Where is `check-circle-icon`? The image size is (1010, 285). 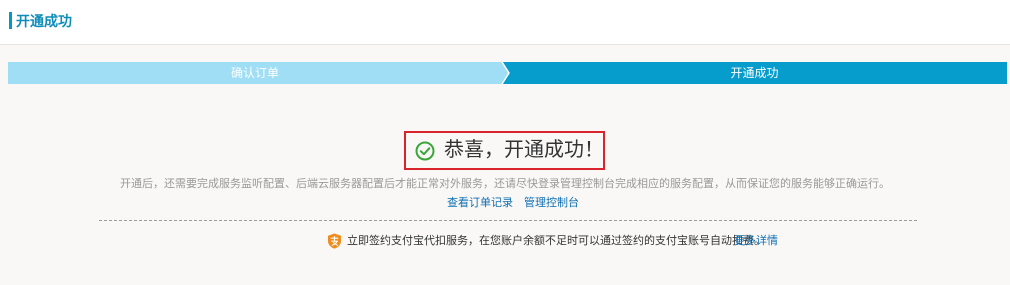
check-circle-icon is located at coordinates (425, 151).